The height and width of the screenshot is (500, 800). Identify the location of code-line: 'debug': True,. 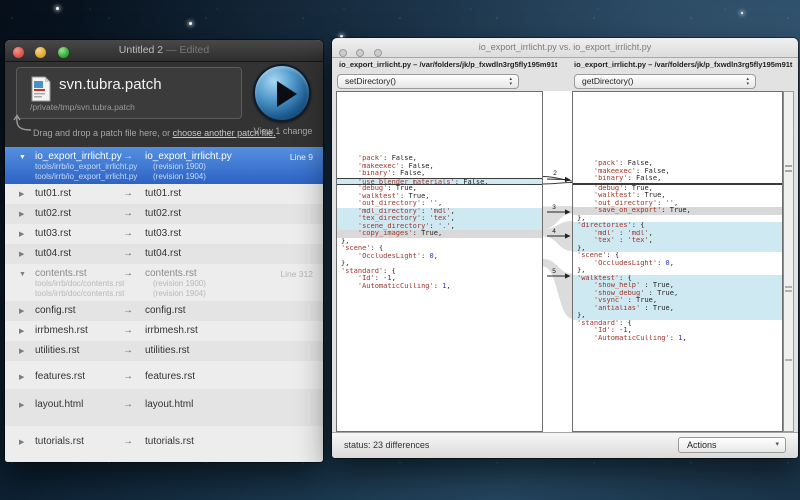
(387, 188).